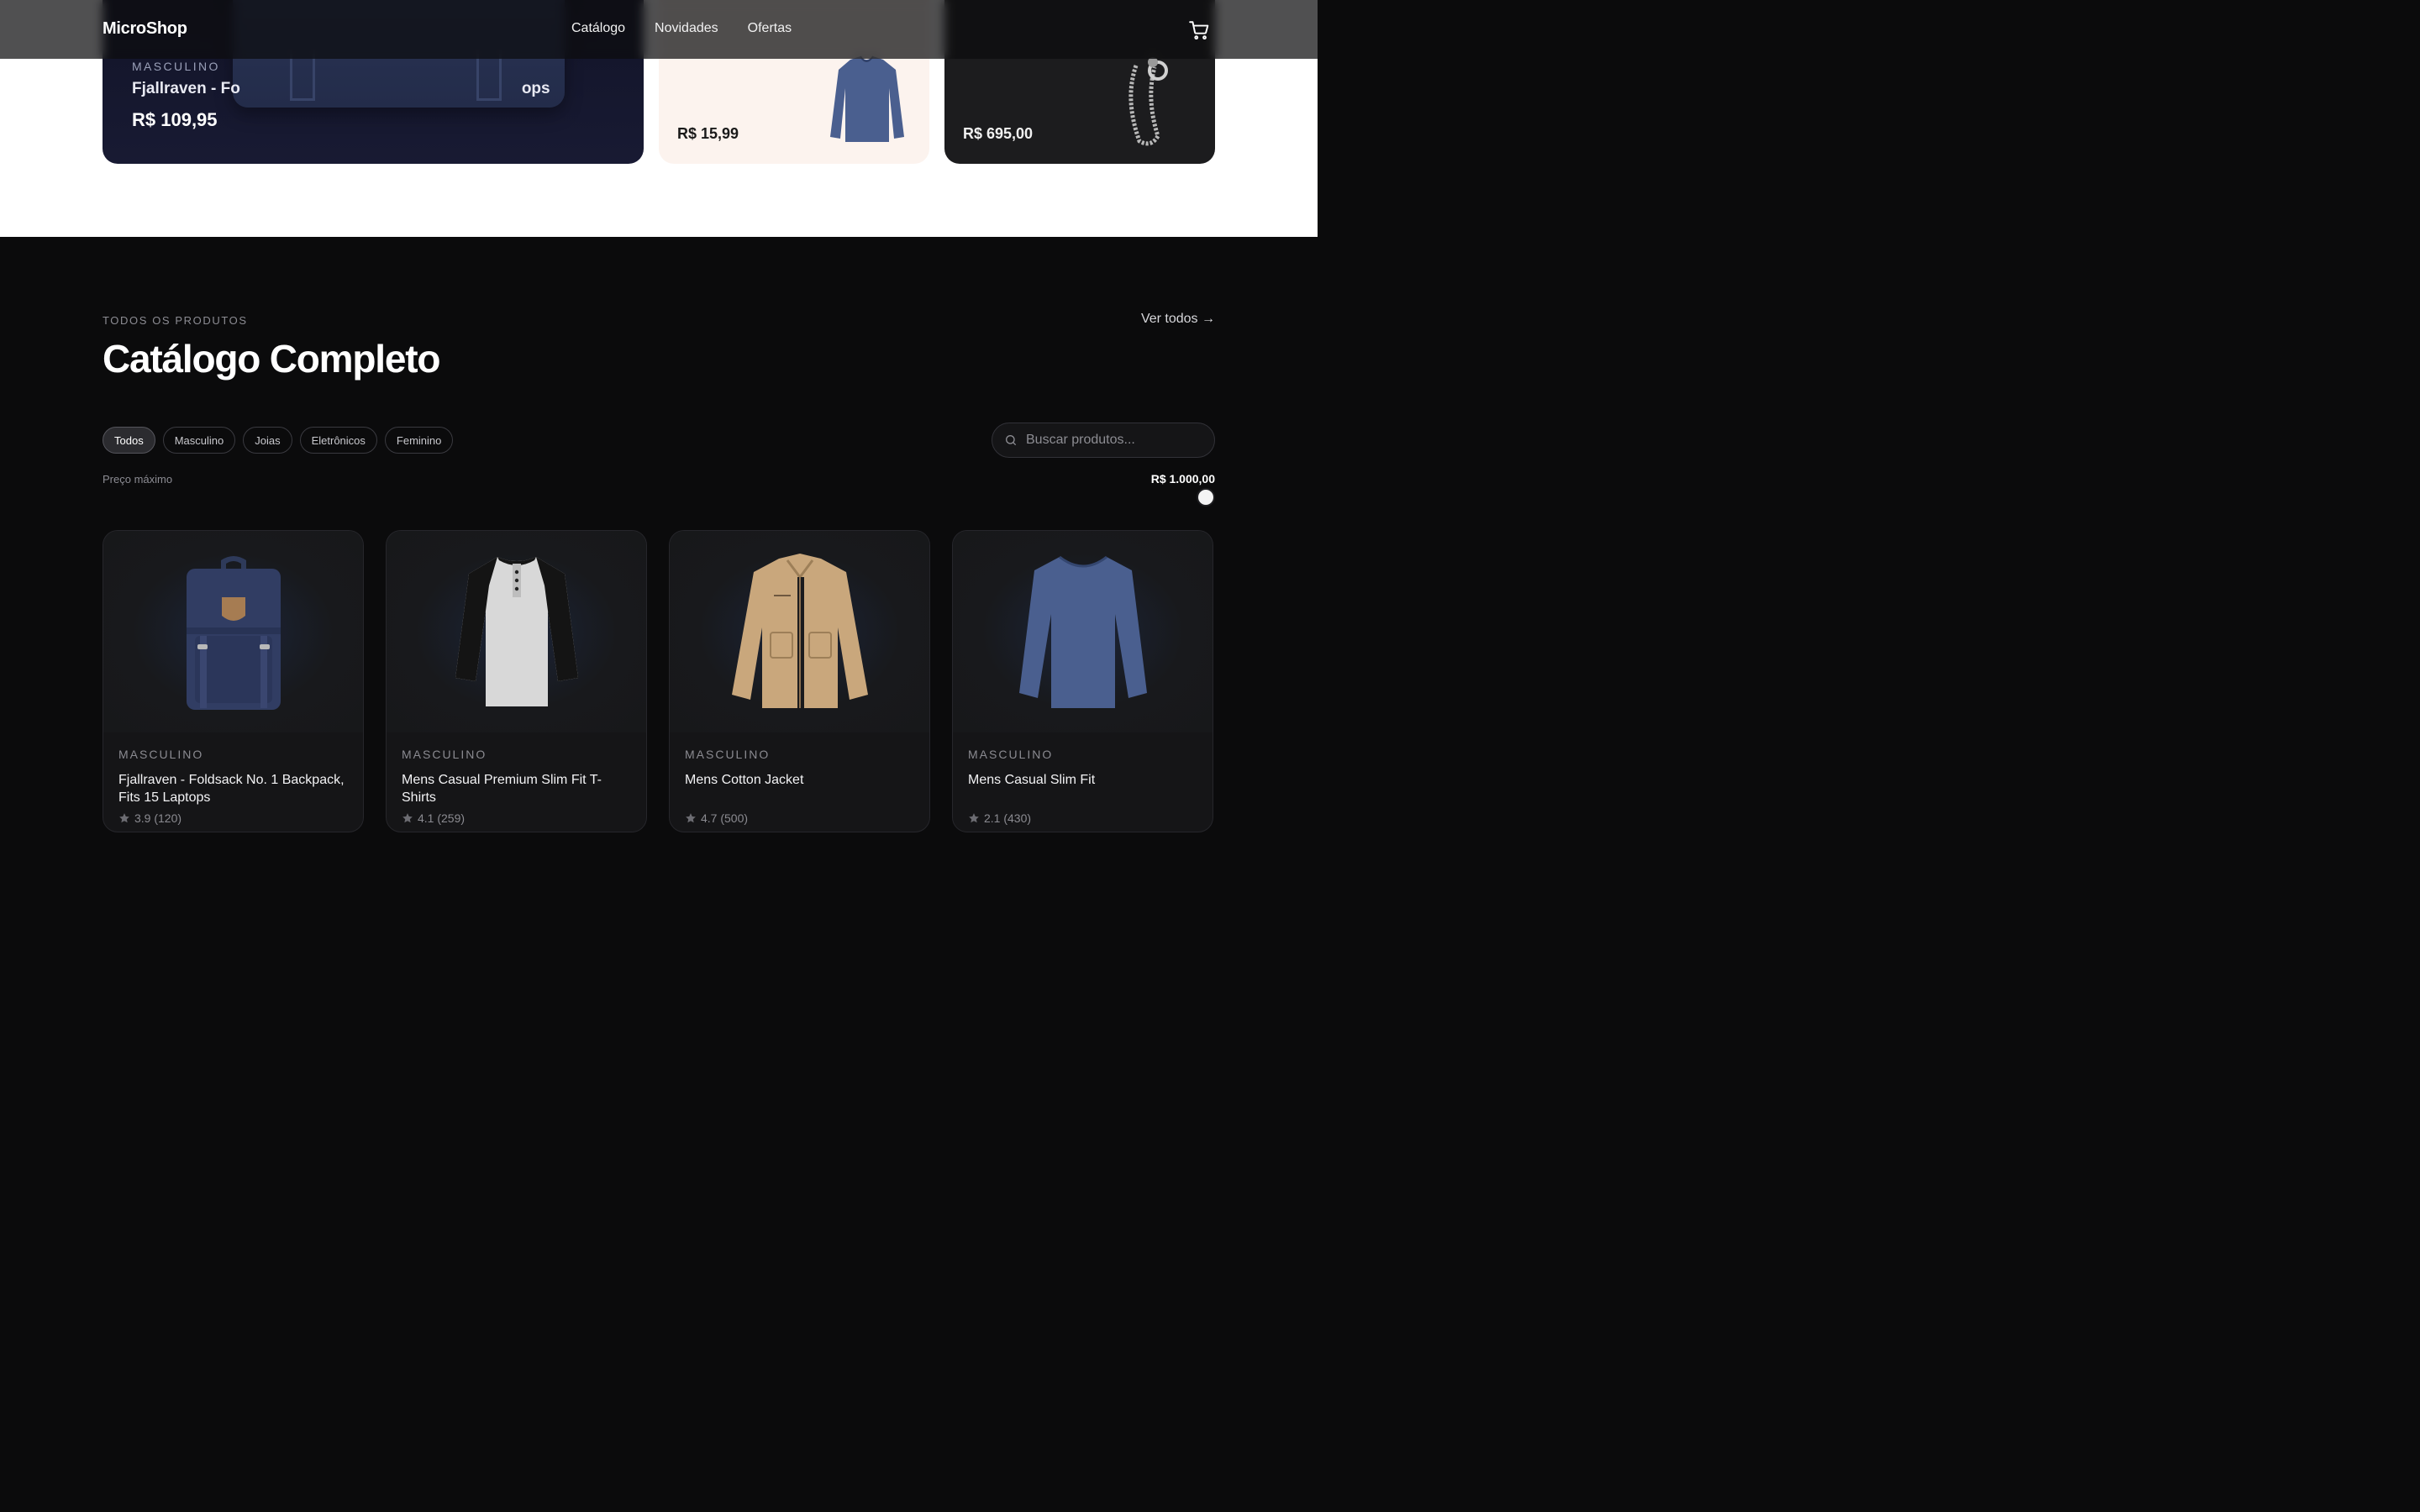  I want to click on search-icon, so click(1011, 440).